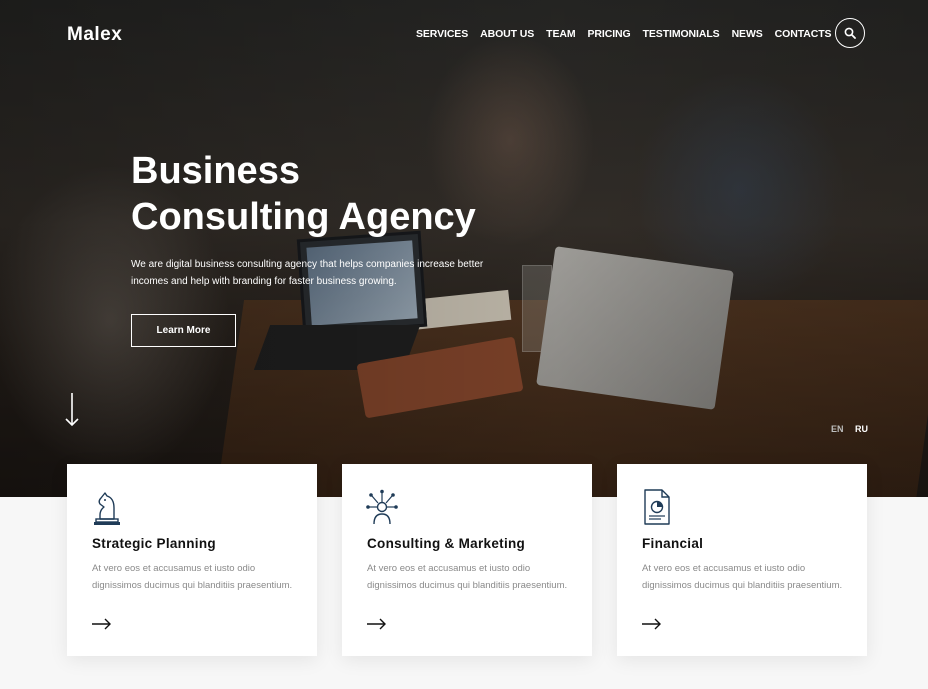 The width and height of the screenshot is (928, 689). I want to click on brand-logo: Malex, so click(94, 35).